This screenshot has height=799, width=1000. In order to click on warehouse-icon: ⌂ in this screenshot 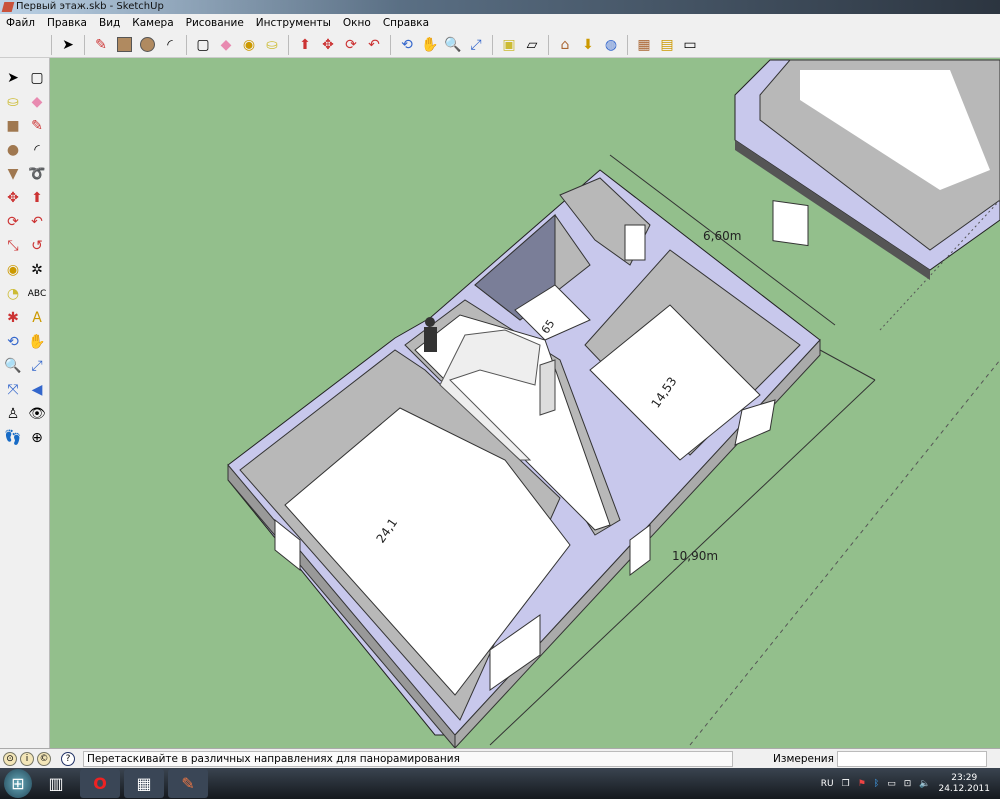, I will do `click(565, 45)`.